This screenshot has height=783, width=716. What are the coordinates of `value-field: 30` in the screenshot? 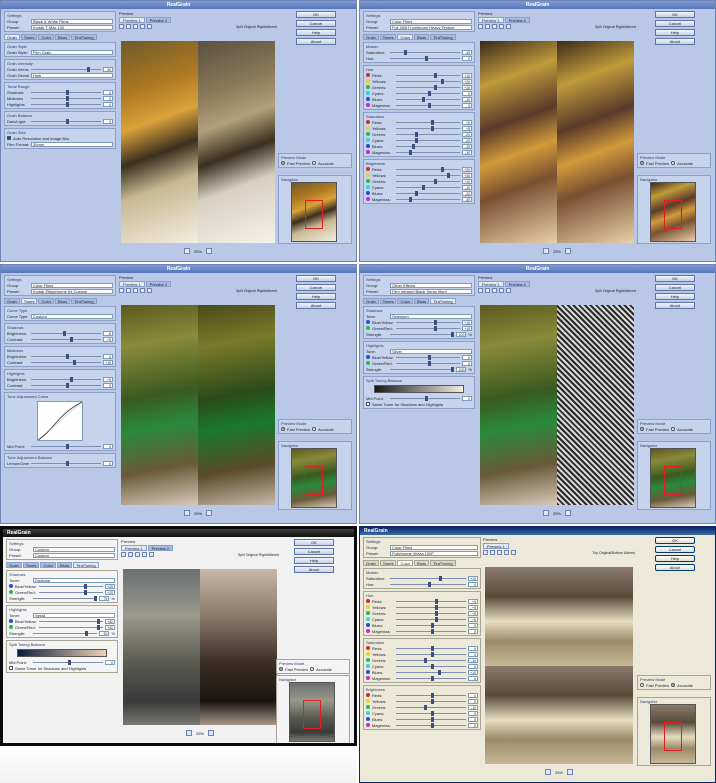 It's located at (108, 69).